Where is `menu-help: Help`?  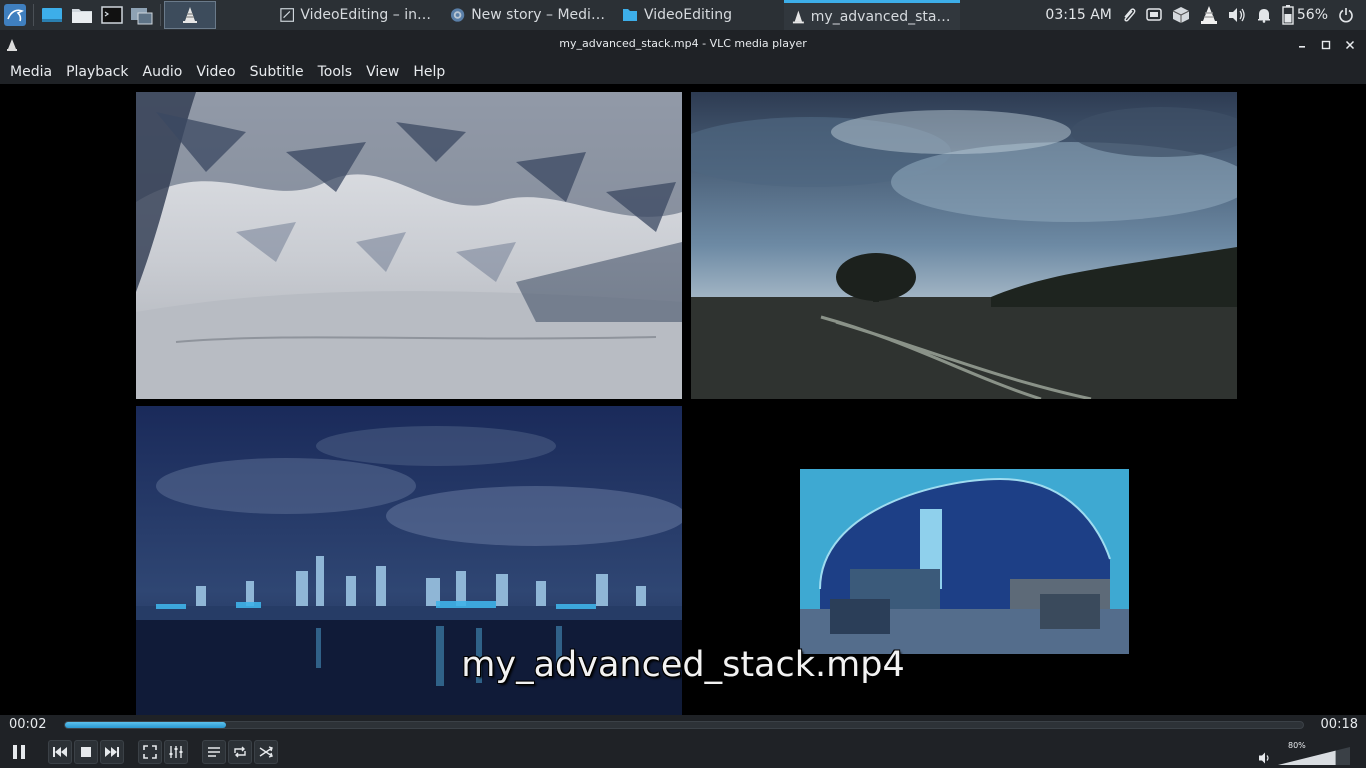 menu-help: Help is located at coordinates (429, 72).